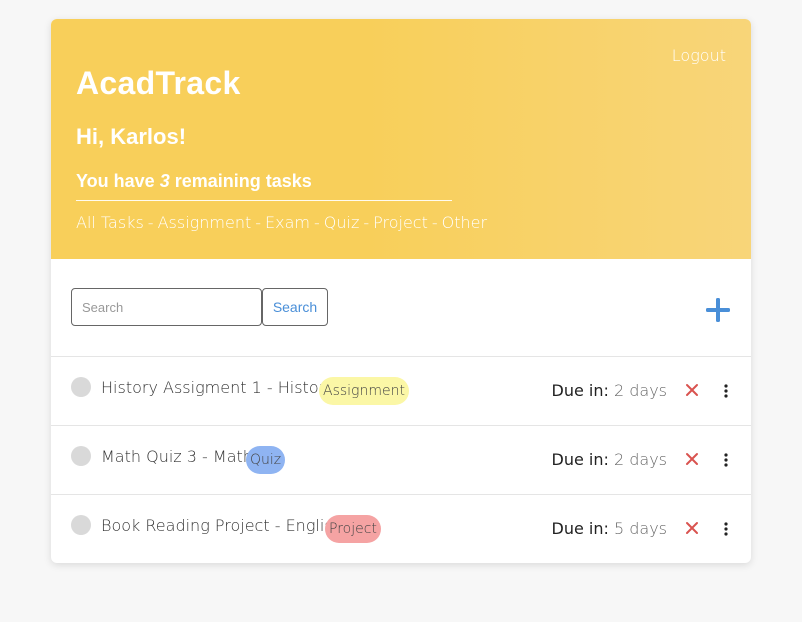 The height and width of the screenshot is (622, 802). Describe the element at coordinates (287, 222) in the screenshot. I see `filter-exam: Exam` at that location.